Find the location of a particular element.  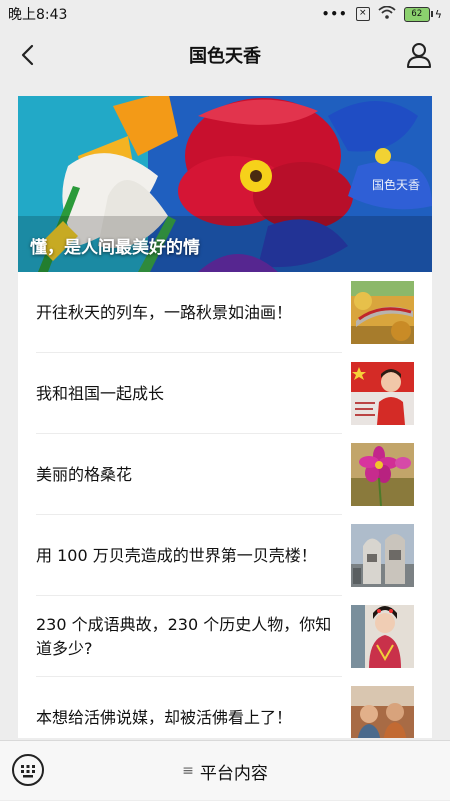

back-button is located at coordinates (27, 55).